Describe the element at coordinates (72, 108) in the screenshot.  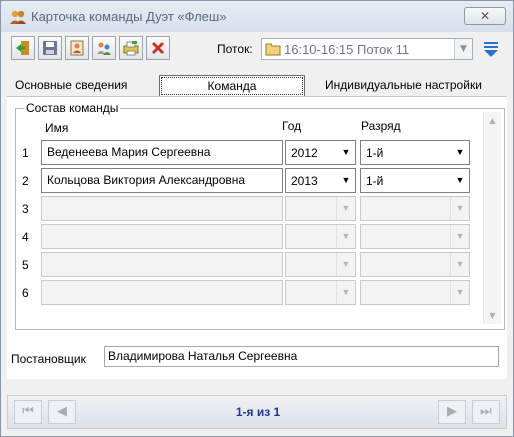
I see `group-title: Состав команды` at that location.